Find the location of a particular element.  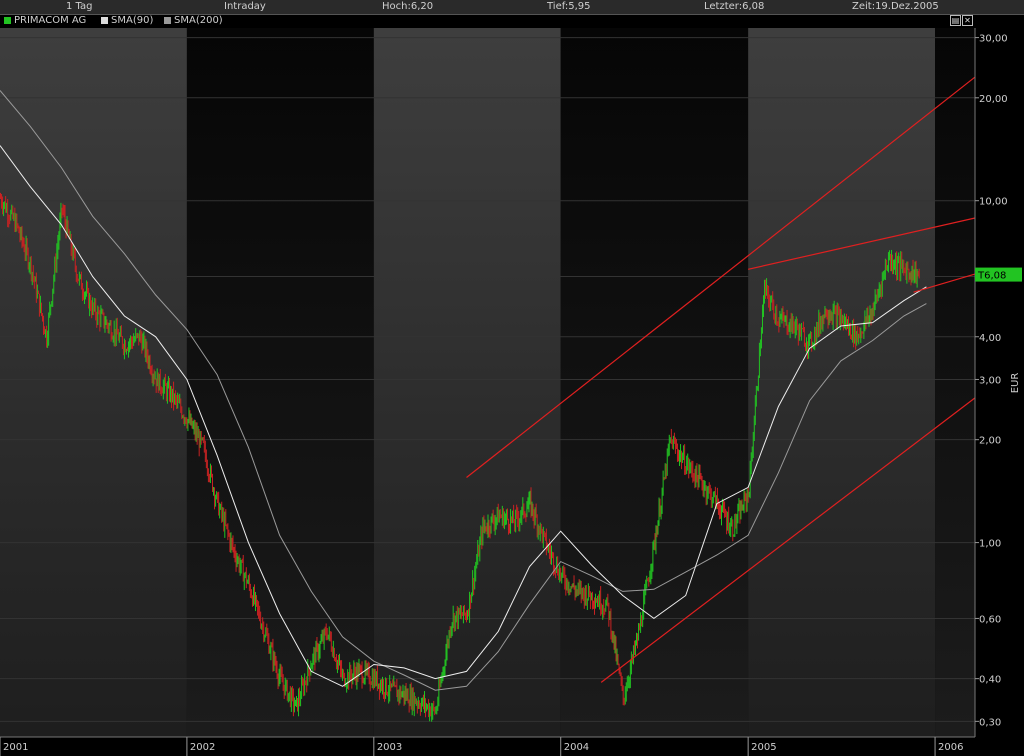

y-tick-label: 0,30 is located at coordinates (990, 722).